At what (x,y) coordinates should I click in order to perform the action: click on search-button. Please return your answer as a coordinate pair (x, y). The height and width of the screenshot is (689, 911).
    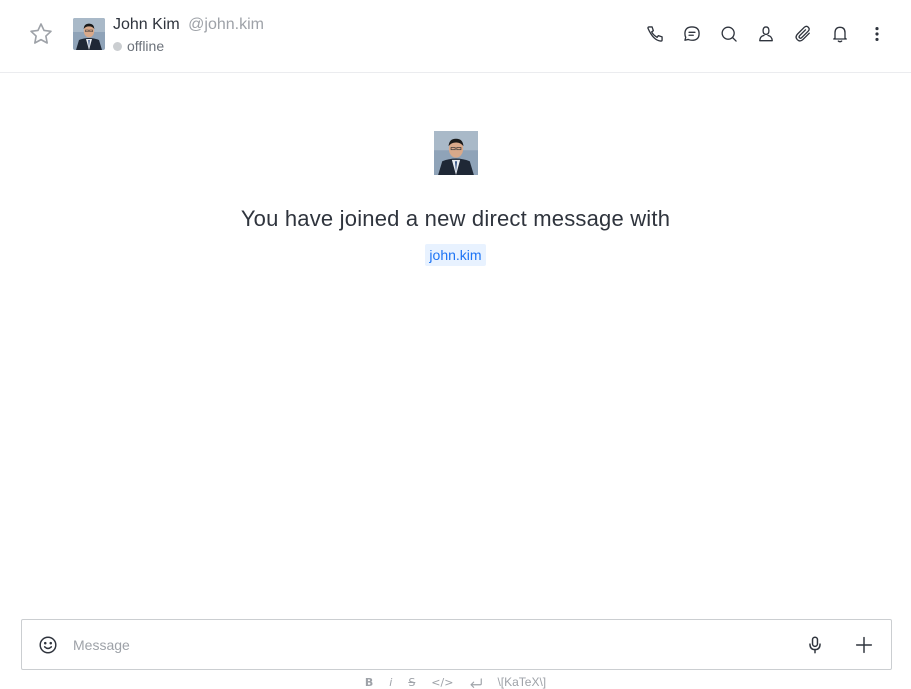
    Looking at the image, I should click on (729, 34).